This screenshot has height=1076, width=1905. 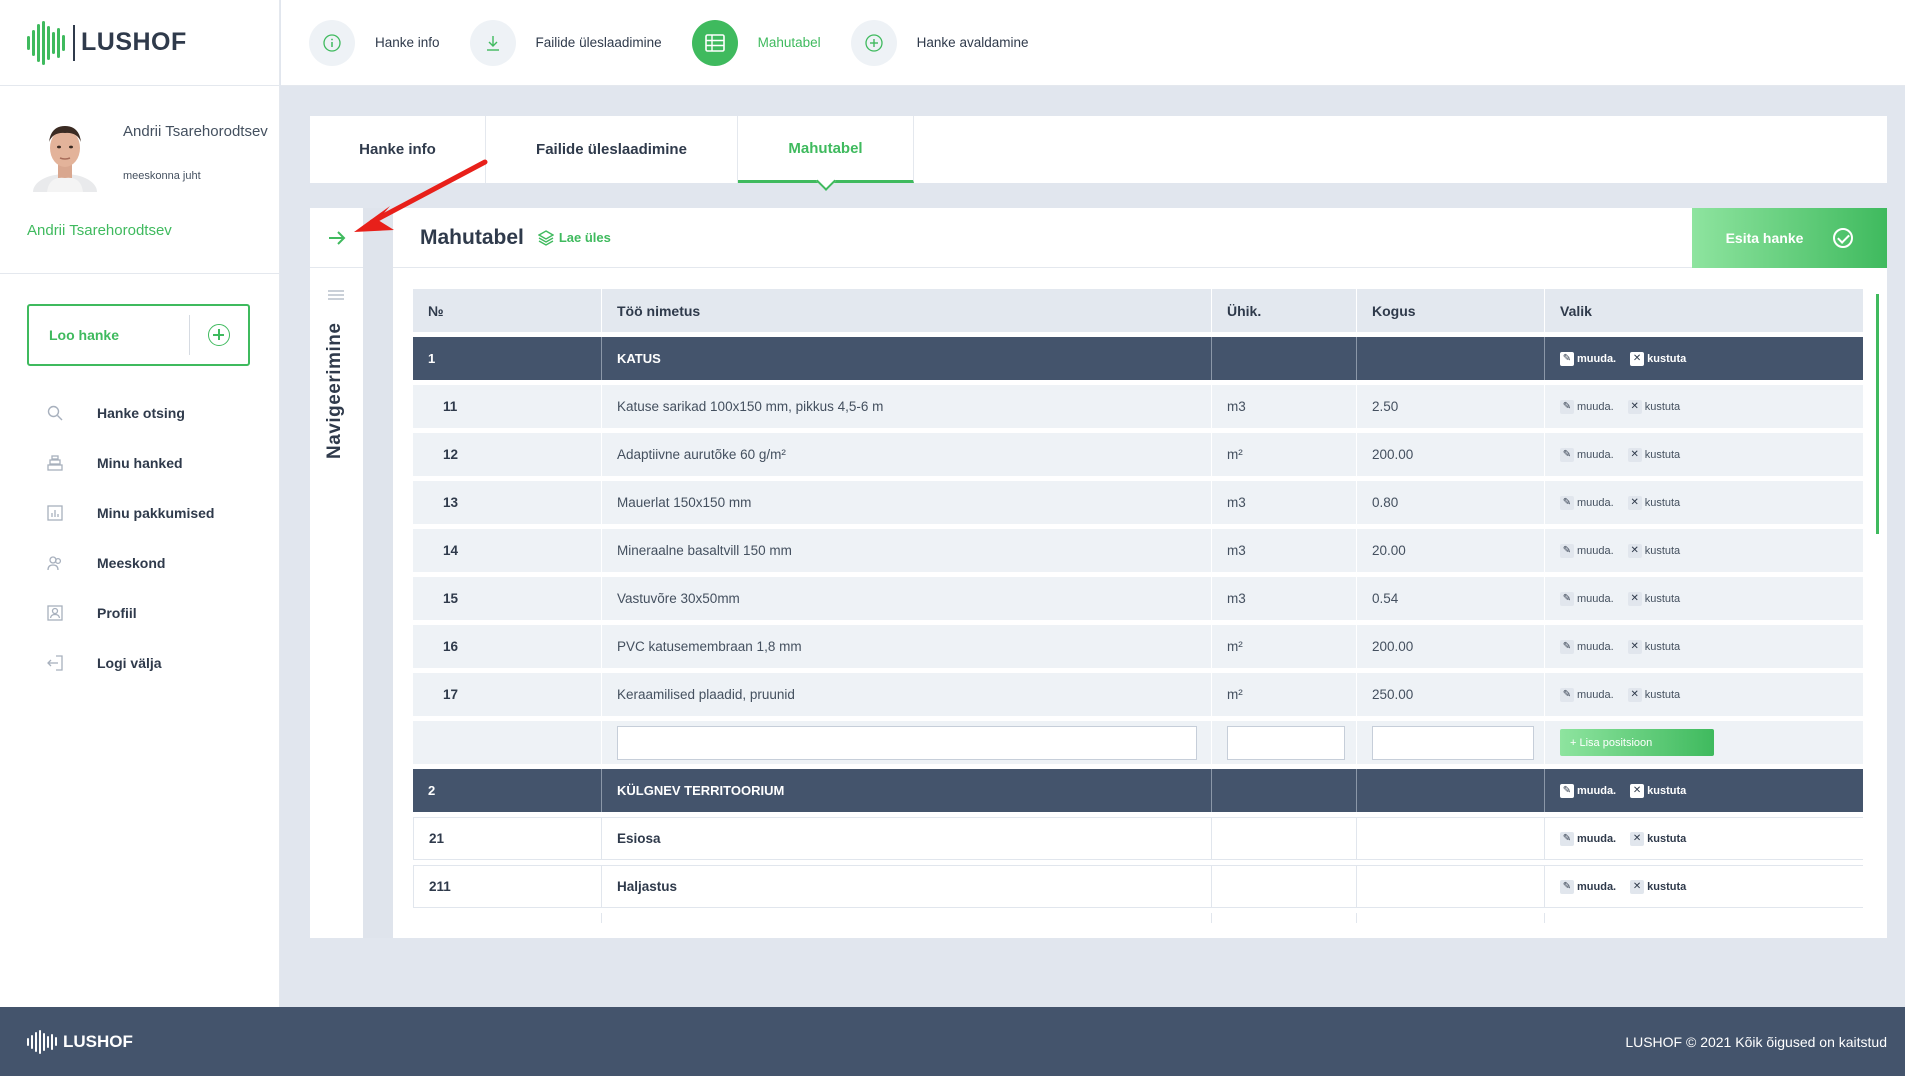 I want to click on sidebar-item-minu-hanked: Minu hanked, so click(x=140, y=463).